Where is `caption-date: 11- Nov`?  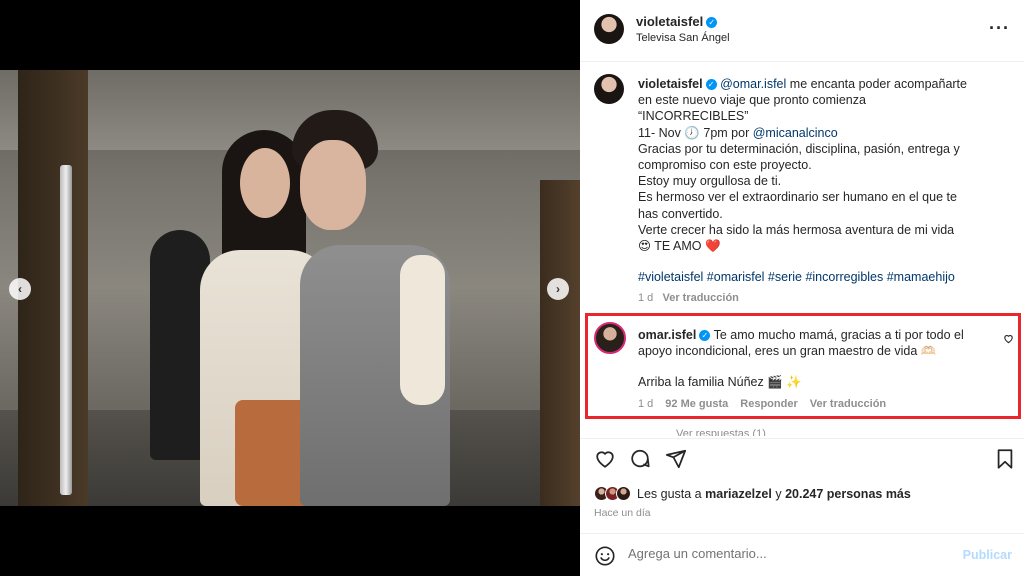
caption-date: 11- Nov is located at coordinates (659, 132).